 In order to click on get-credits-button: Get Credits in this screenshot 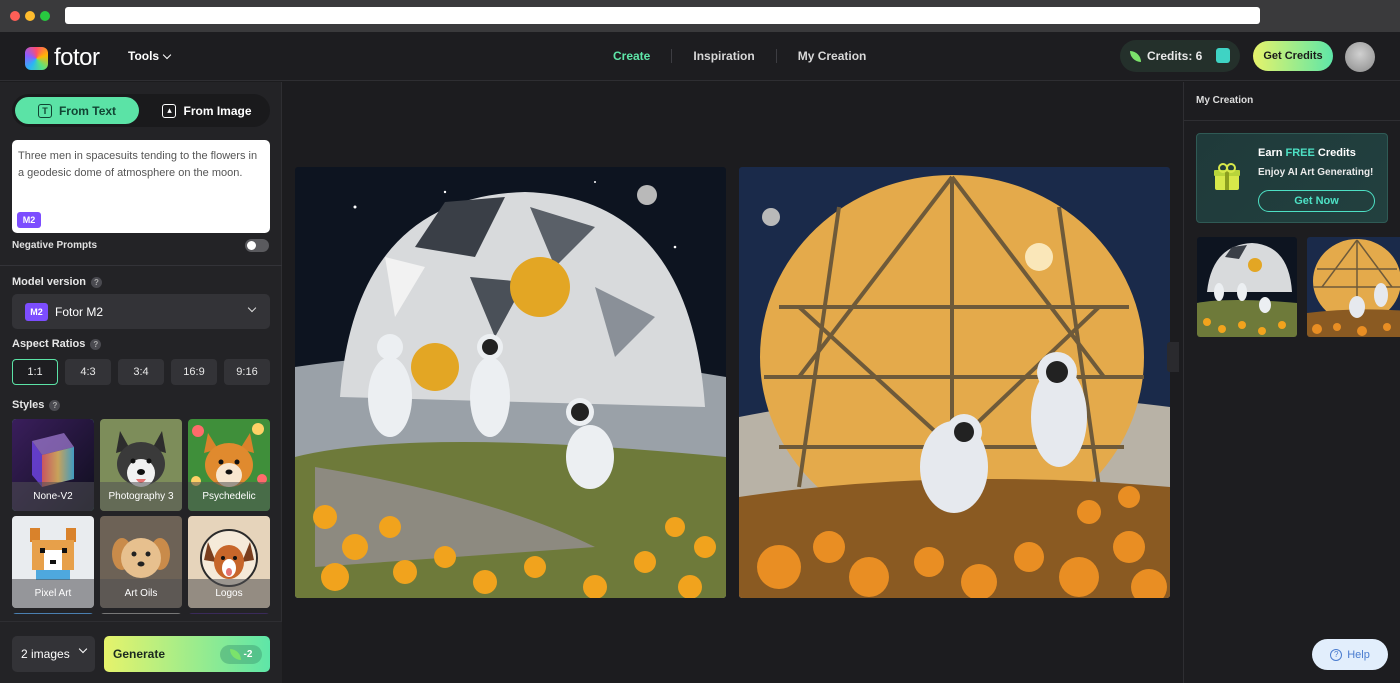, I will do `click(1293, 56)`.